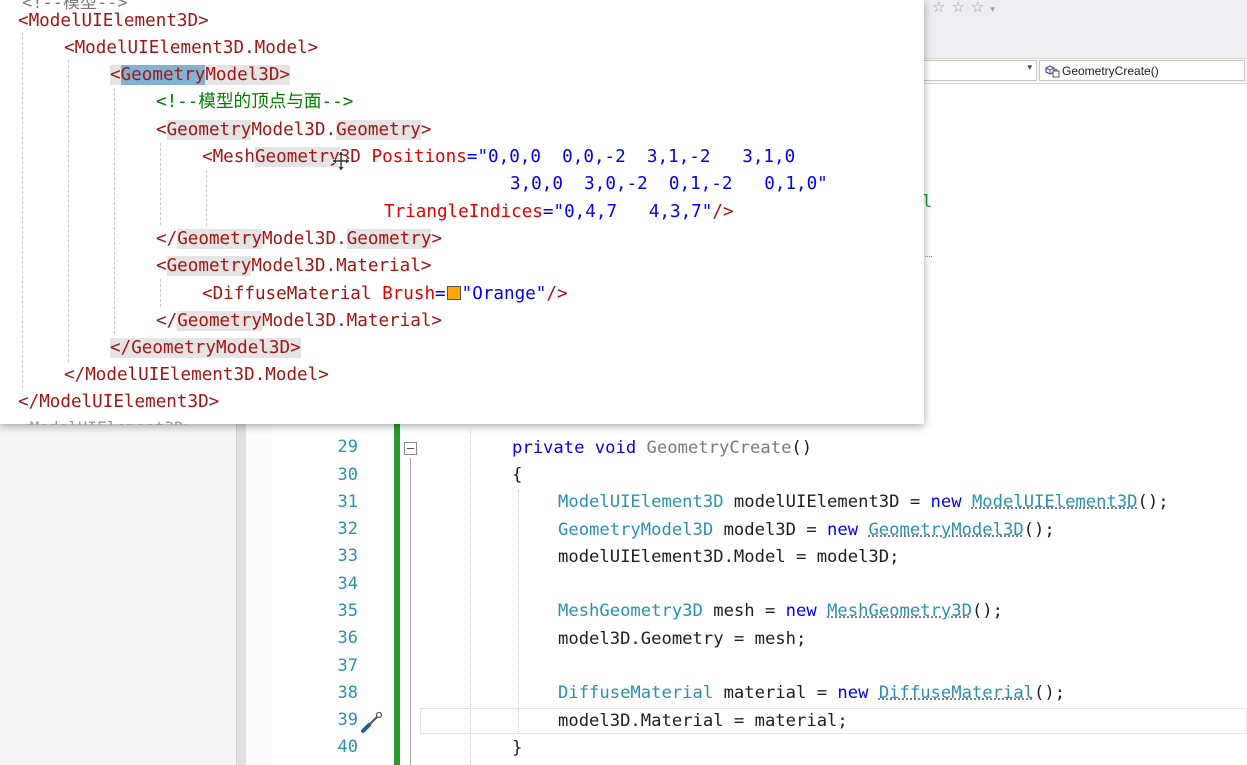 This screenshot has width=1247, height=765. I want to click on color-swatch-orange, so click(453, 293).